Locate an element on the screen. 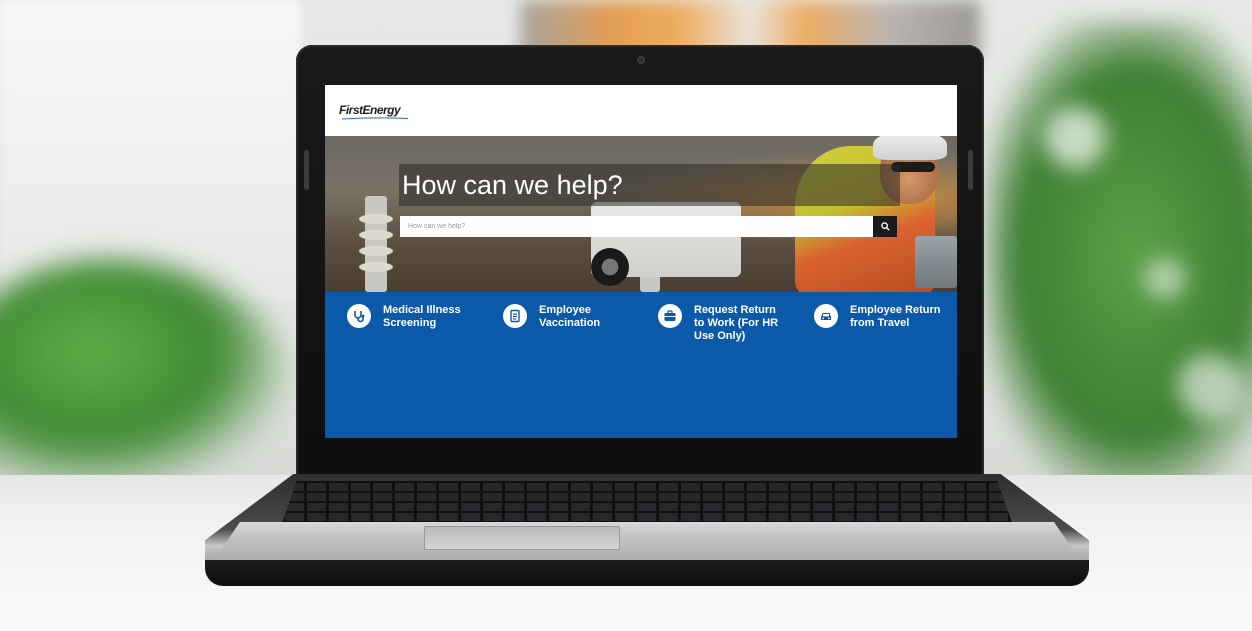  quick-link-employee-vaccination: Employee Vaccination is located at coordinates (567, 317).